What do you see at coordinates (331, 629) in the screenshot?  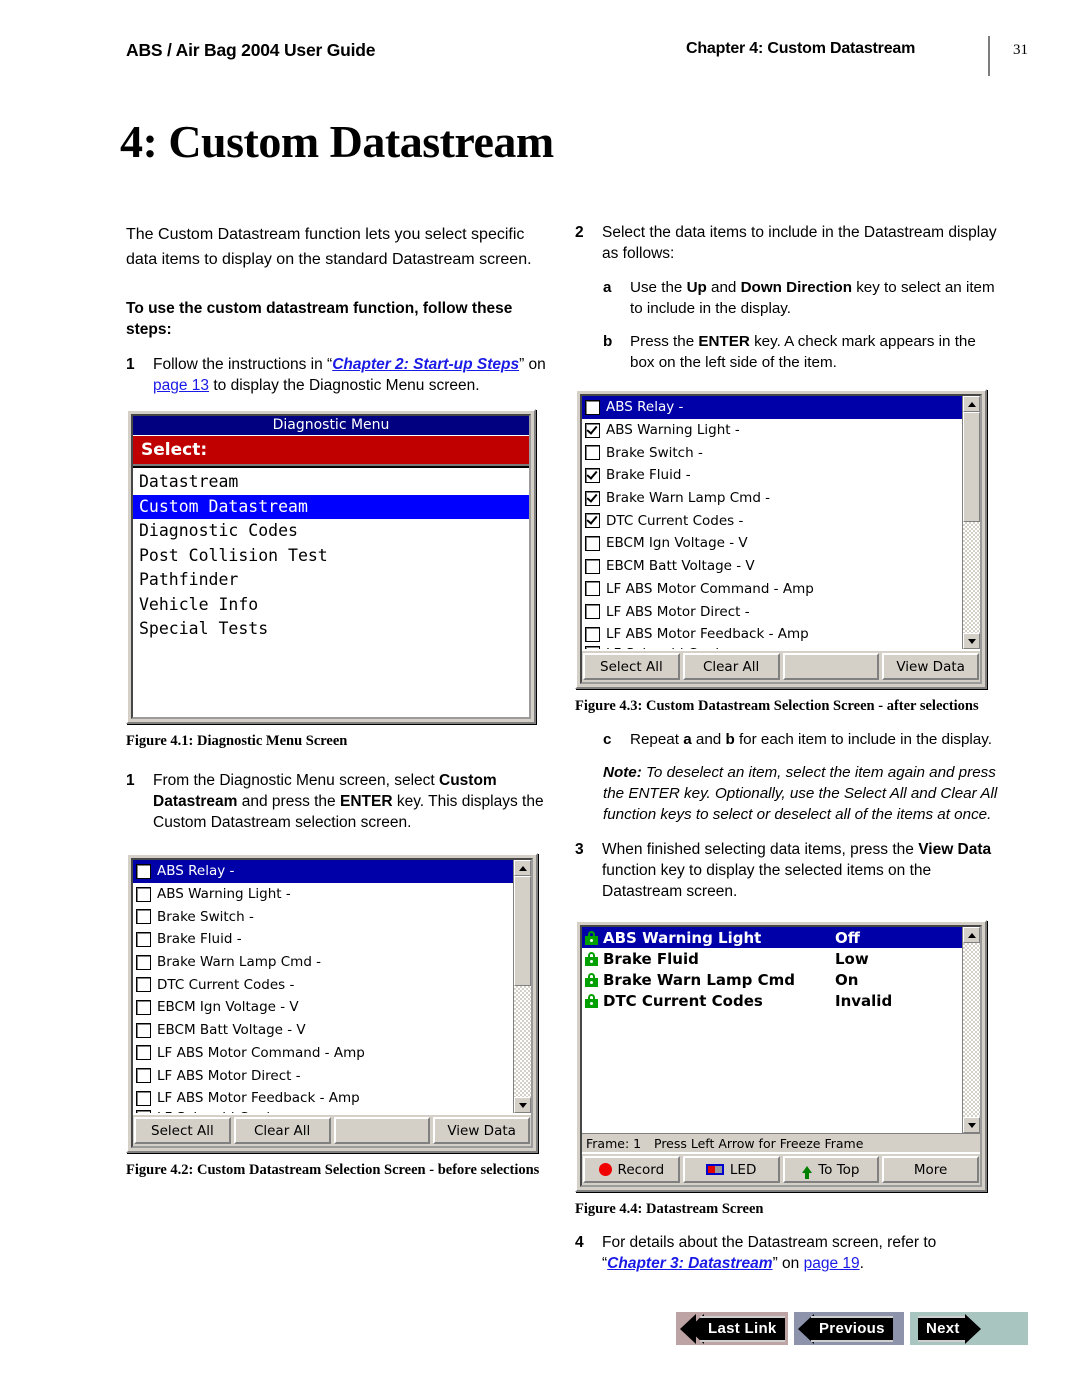 I see `menu-item-special-tests: Special Tests` at bounding box center [331, 629].